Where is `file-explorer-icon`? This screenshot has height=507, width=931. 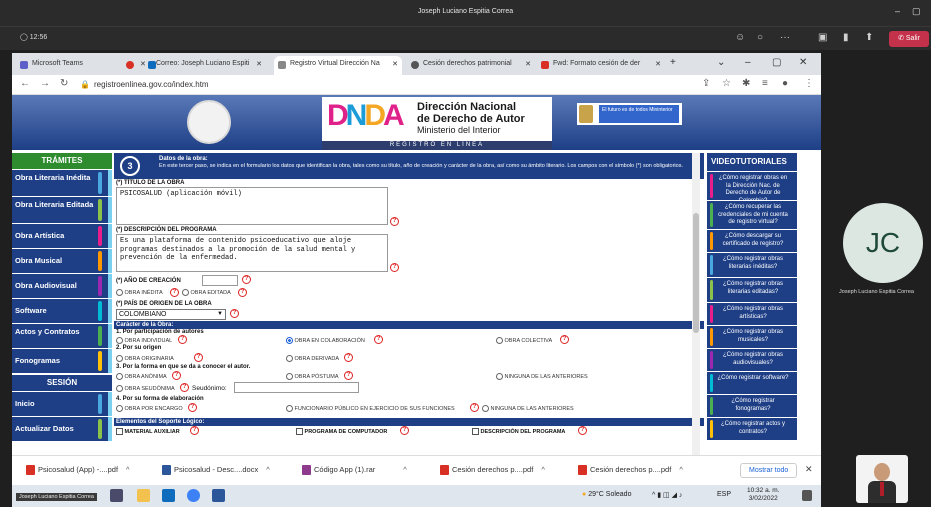
file-explorer-icon is located at coordinates (143, 495).